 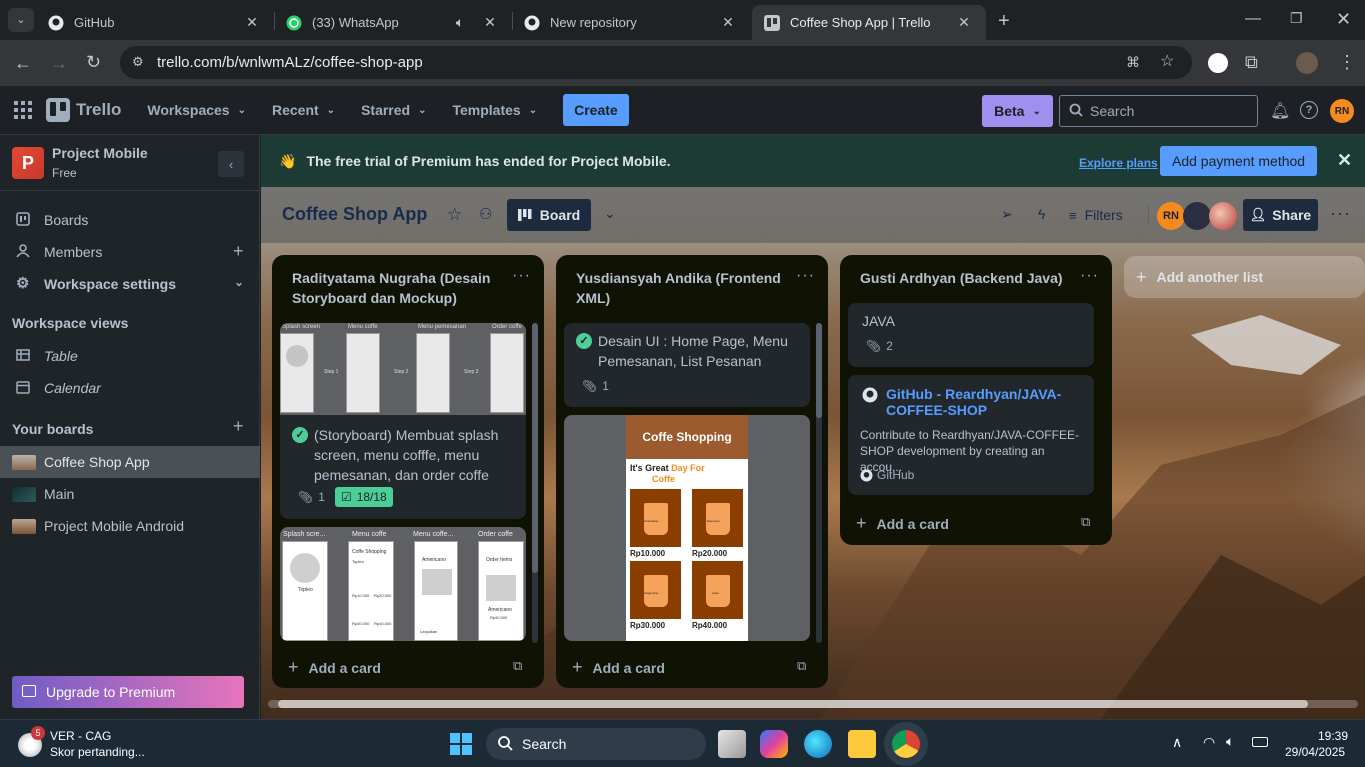 I want to click on tab-trello: Coffee Shop App | Trello ✕, so click(x=869, y=22).